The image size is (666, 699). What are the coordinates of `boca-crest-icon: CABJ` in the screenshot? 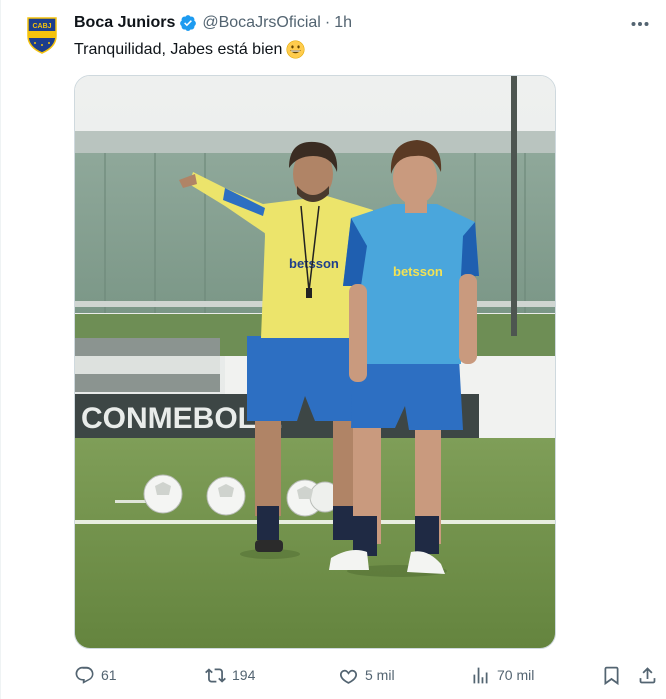 It's located at (42, 35).